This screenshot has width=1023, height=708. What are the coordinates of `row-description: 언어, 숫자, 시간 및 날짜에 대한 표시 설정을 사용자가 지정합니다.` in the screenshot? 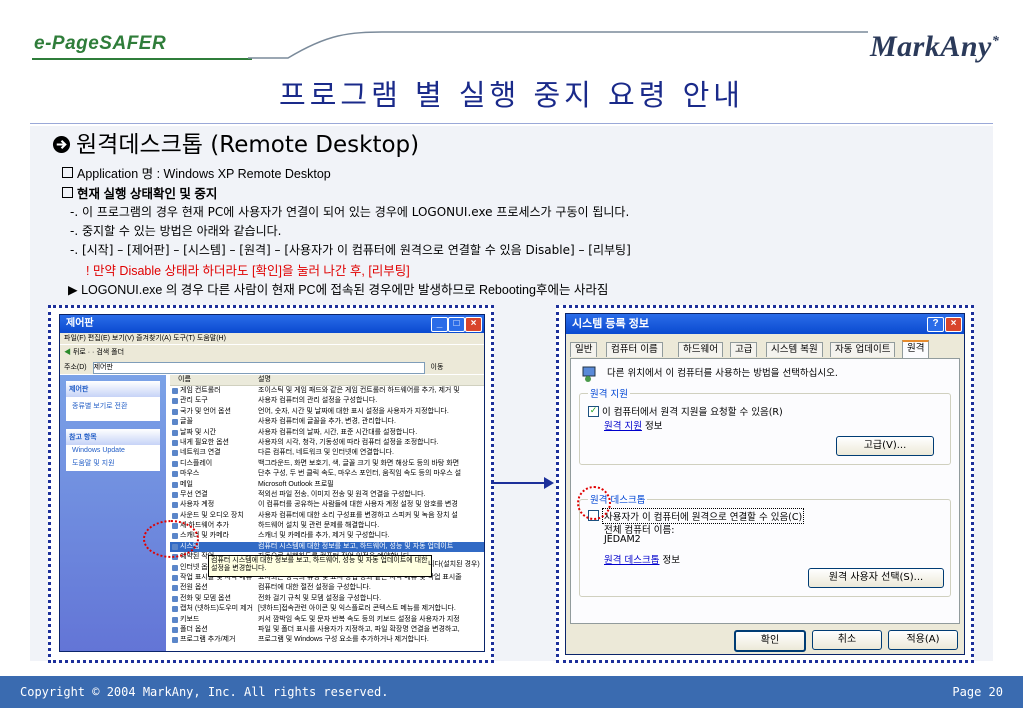 It's located at (353, 411).